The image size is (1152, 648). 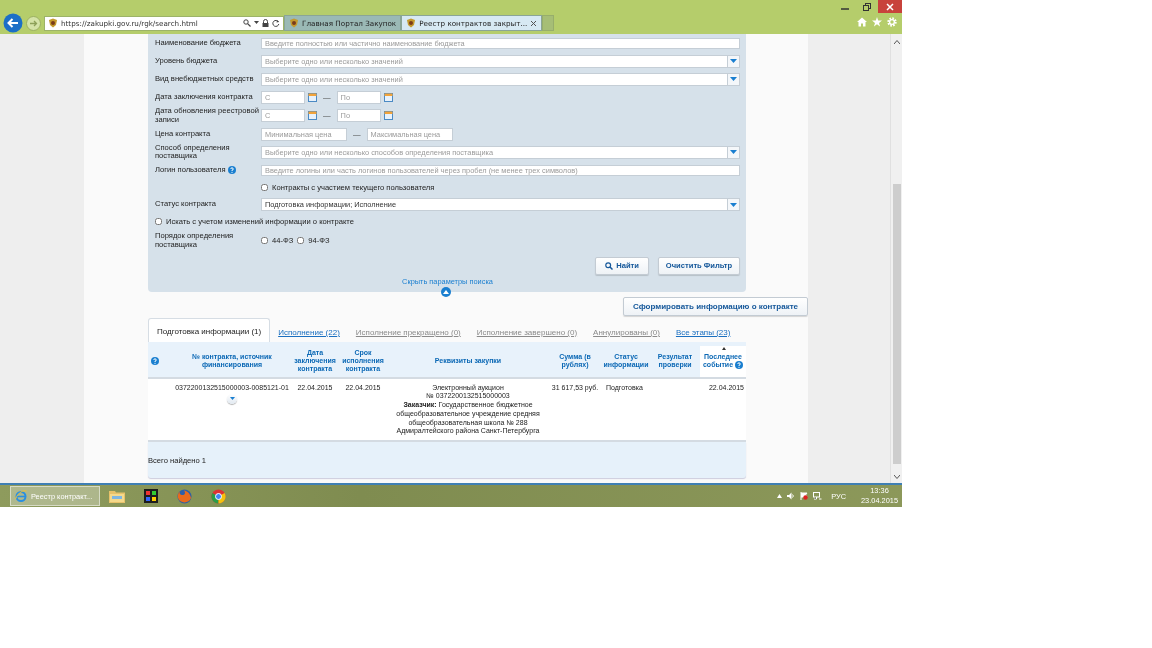 I want to click on scrollbar, so click(x=896, y=258).